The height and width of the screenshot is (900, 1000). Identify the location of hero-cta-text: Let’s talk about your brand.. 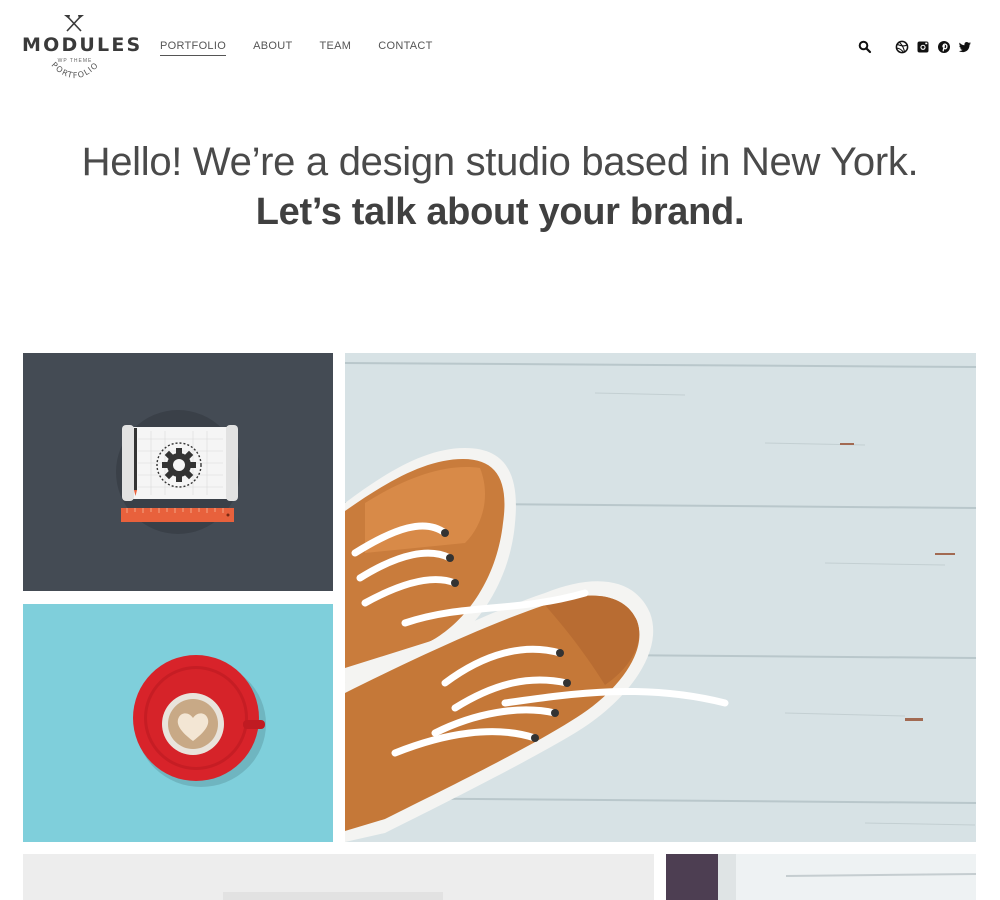
(500, 212).